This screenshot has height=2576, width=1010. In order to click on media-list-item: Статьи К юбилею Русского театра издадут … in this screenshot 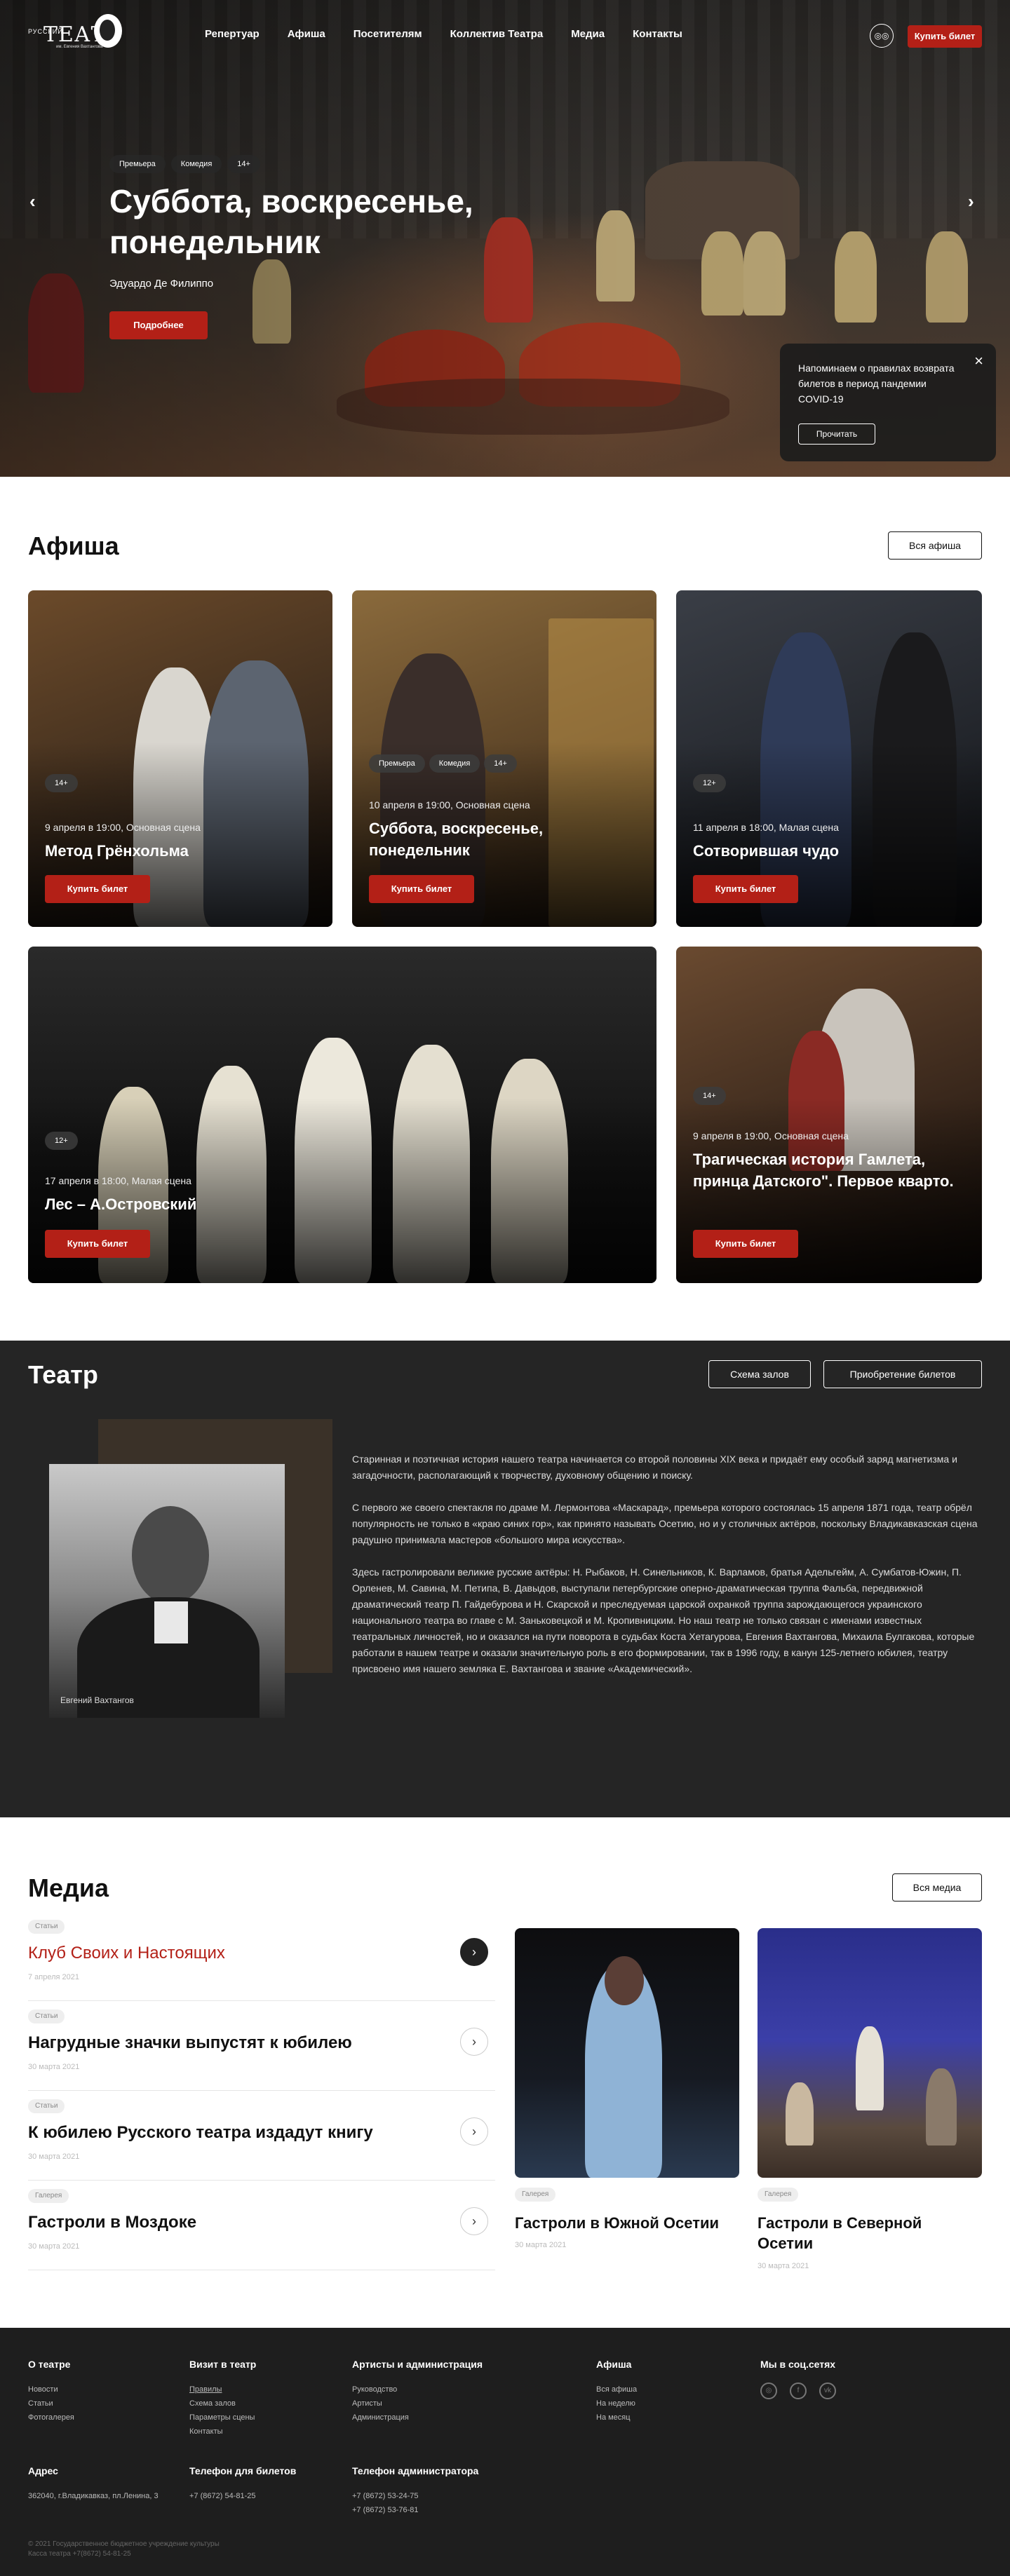, I will do `click(261, 2140)`.